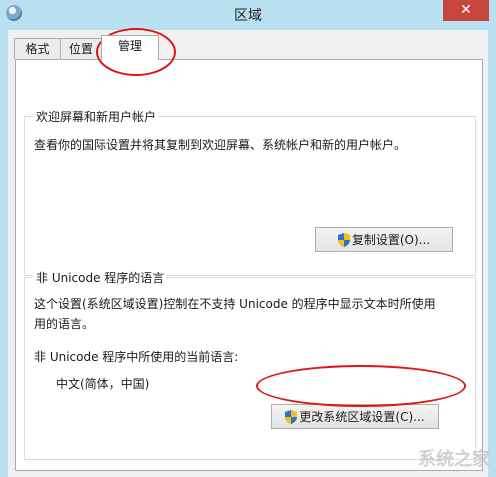 Image resolution: width=496 pixels, height=477 pixels. What do you see at coordinates (37, 48) in the screenshot?
I see `tab-format: 格式` at bounding box center [37, 48].